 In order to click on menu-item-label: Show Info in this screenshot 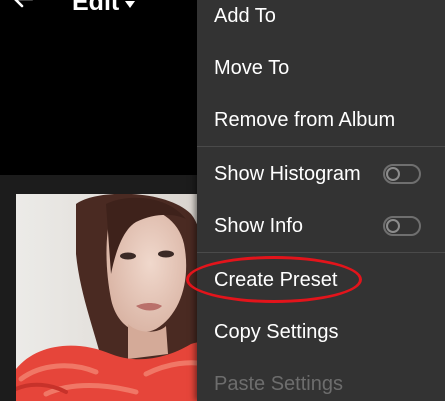, I will do `click(258, 225)`.